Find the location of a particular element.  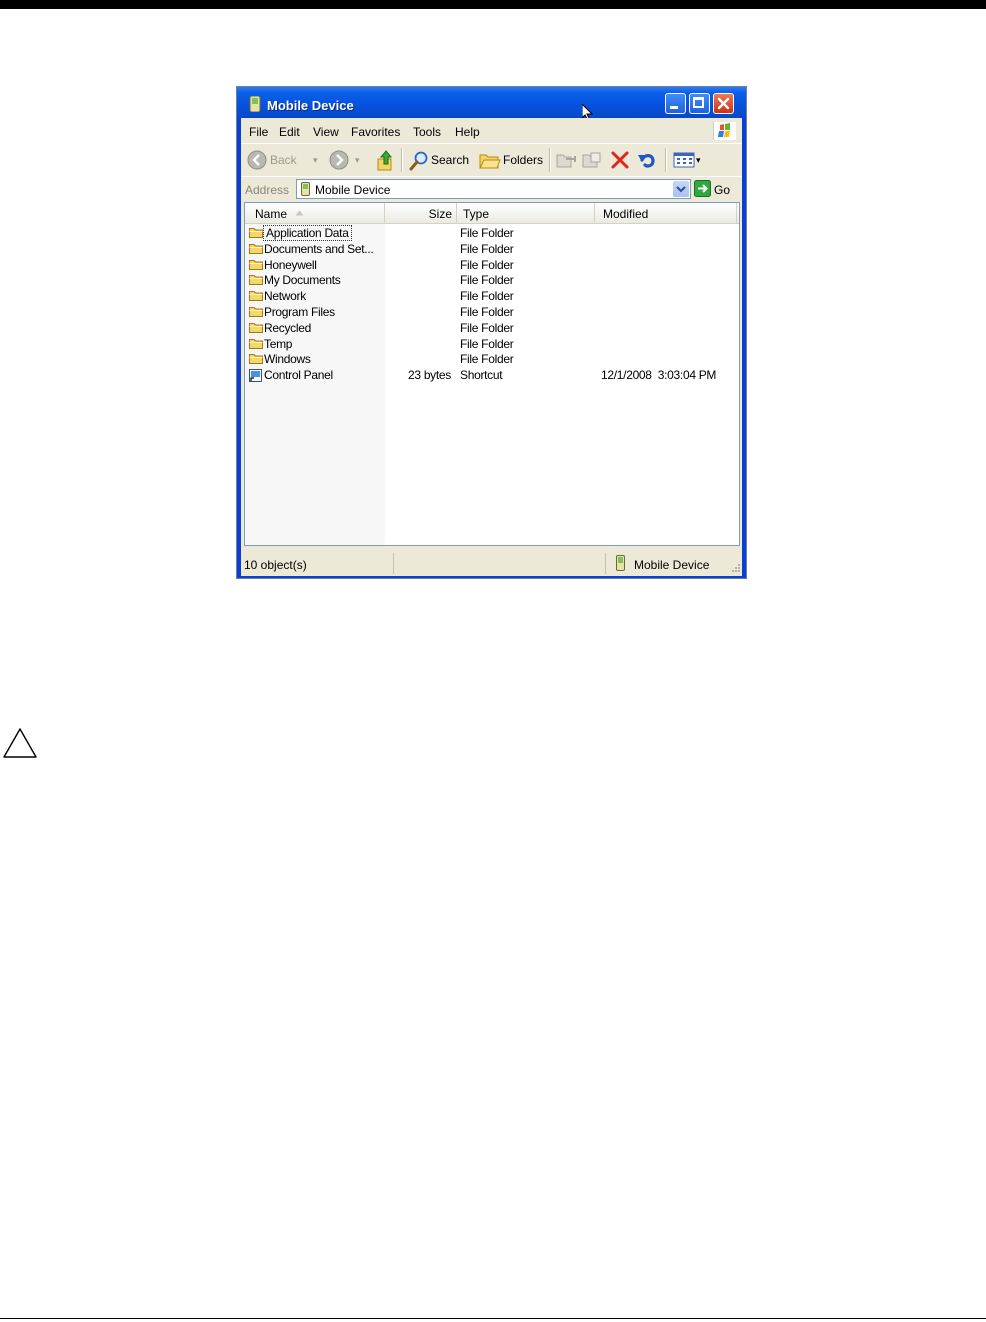

menu-view: View is located at coordinates (326, 132).